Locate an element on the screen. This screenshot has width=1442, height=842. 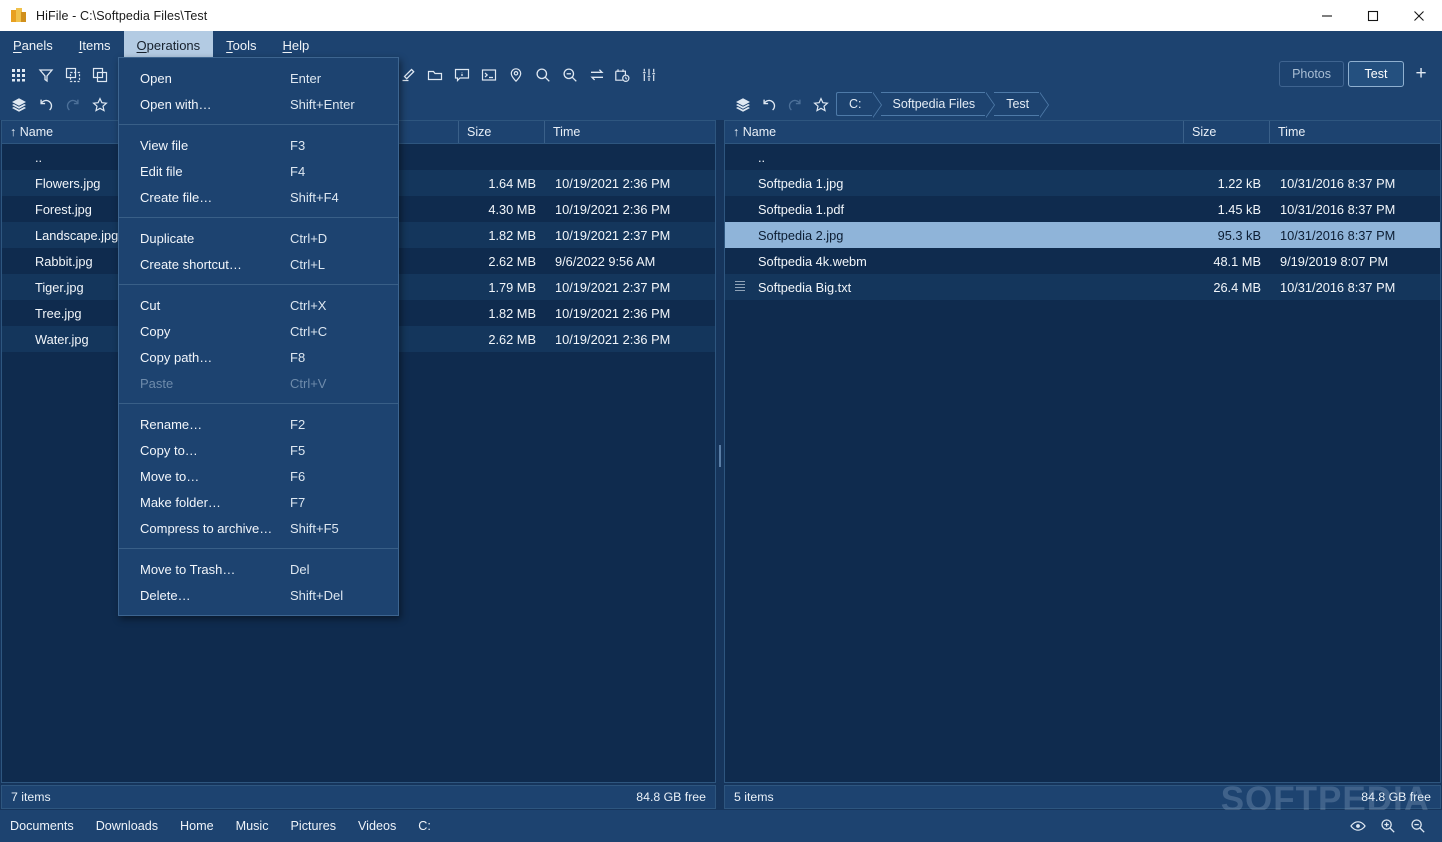
menu-item-cut: Cut Ctrl+X is located at coordinates (258, 305).